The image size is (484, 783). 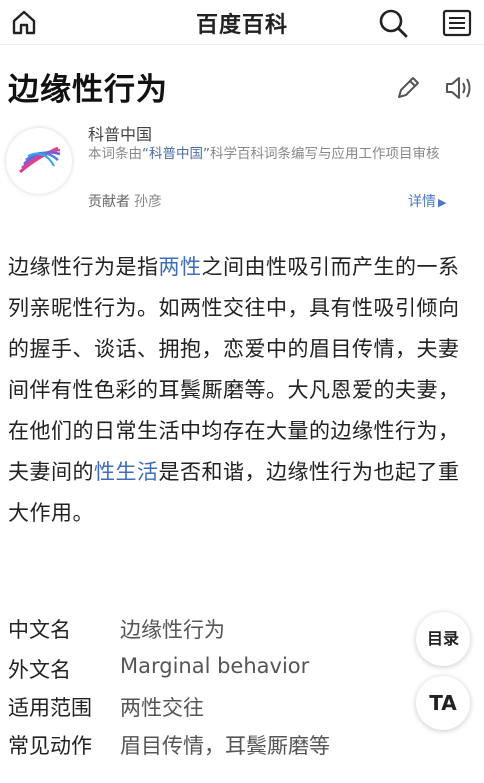 I want to click on info-value: Marginal behavior, so click(x=215, y=666).